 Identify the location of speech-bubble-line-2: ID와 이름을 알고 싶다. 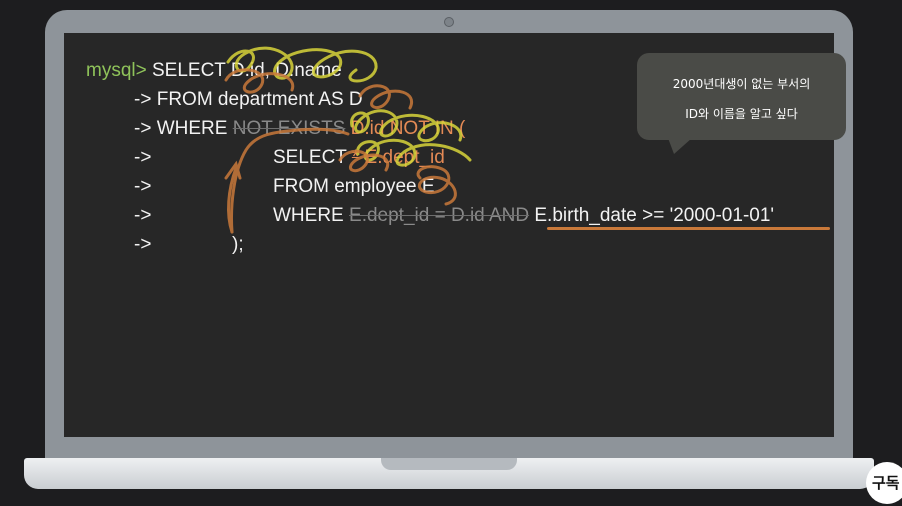
(741, 114).